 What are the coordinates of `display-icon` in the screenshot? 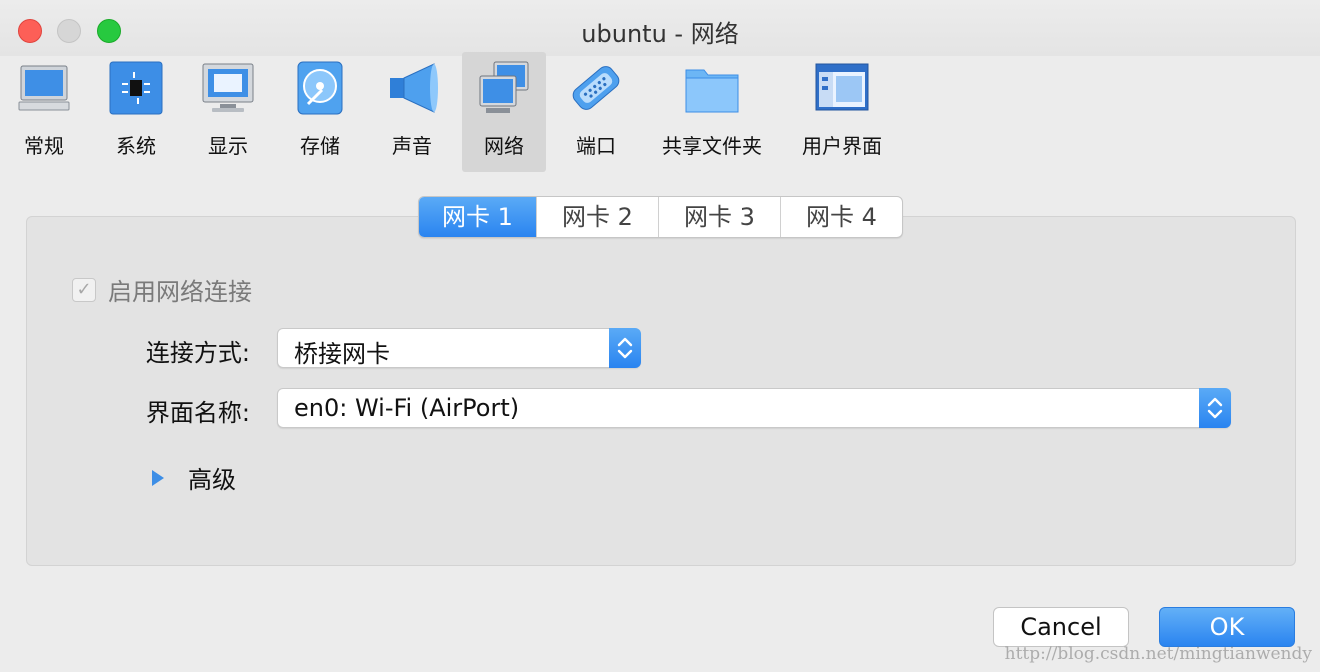 It's located at (228, 87).